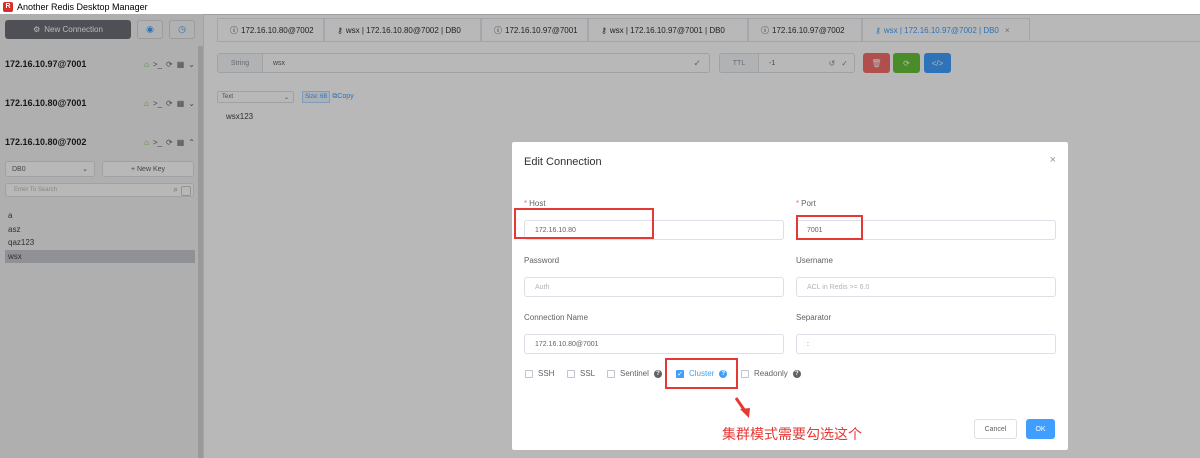 This screenshot has height=458, width=1200. What do you see at coordinates (546, 373) in the screenshot?
I see `ssh-label: SSH` at bounding box center [546, 373].